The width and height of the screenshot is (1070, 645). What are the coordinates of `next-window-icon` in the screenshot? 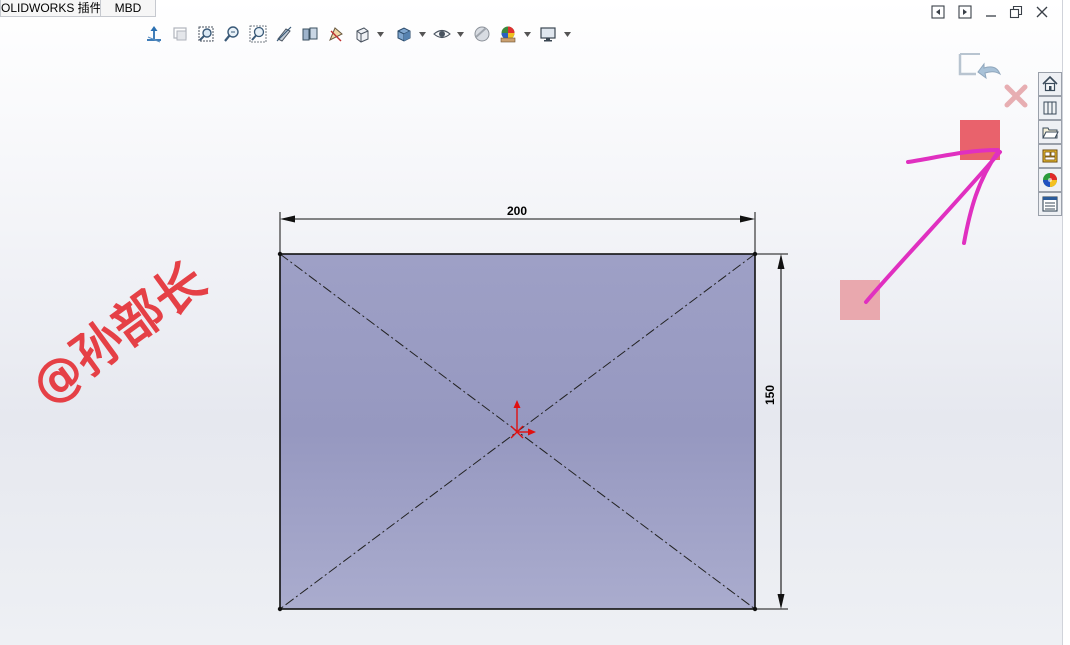 It's located at (965, 12).